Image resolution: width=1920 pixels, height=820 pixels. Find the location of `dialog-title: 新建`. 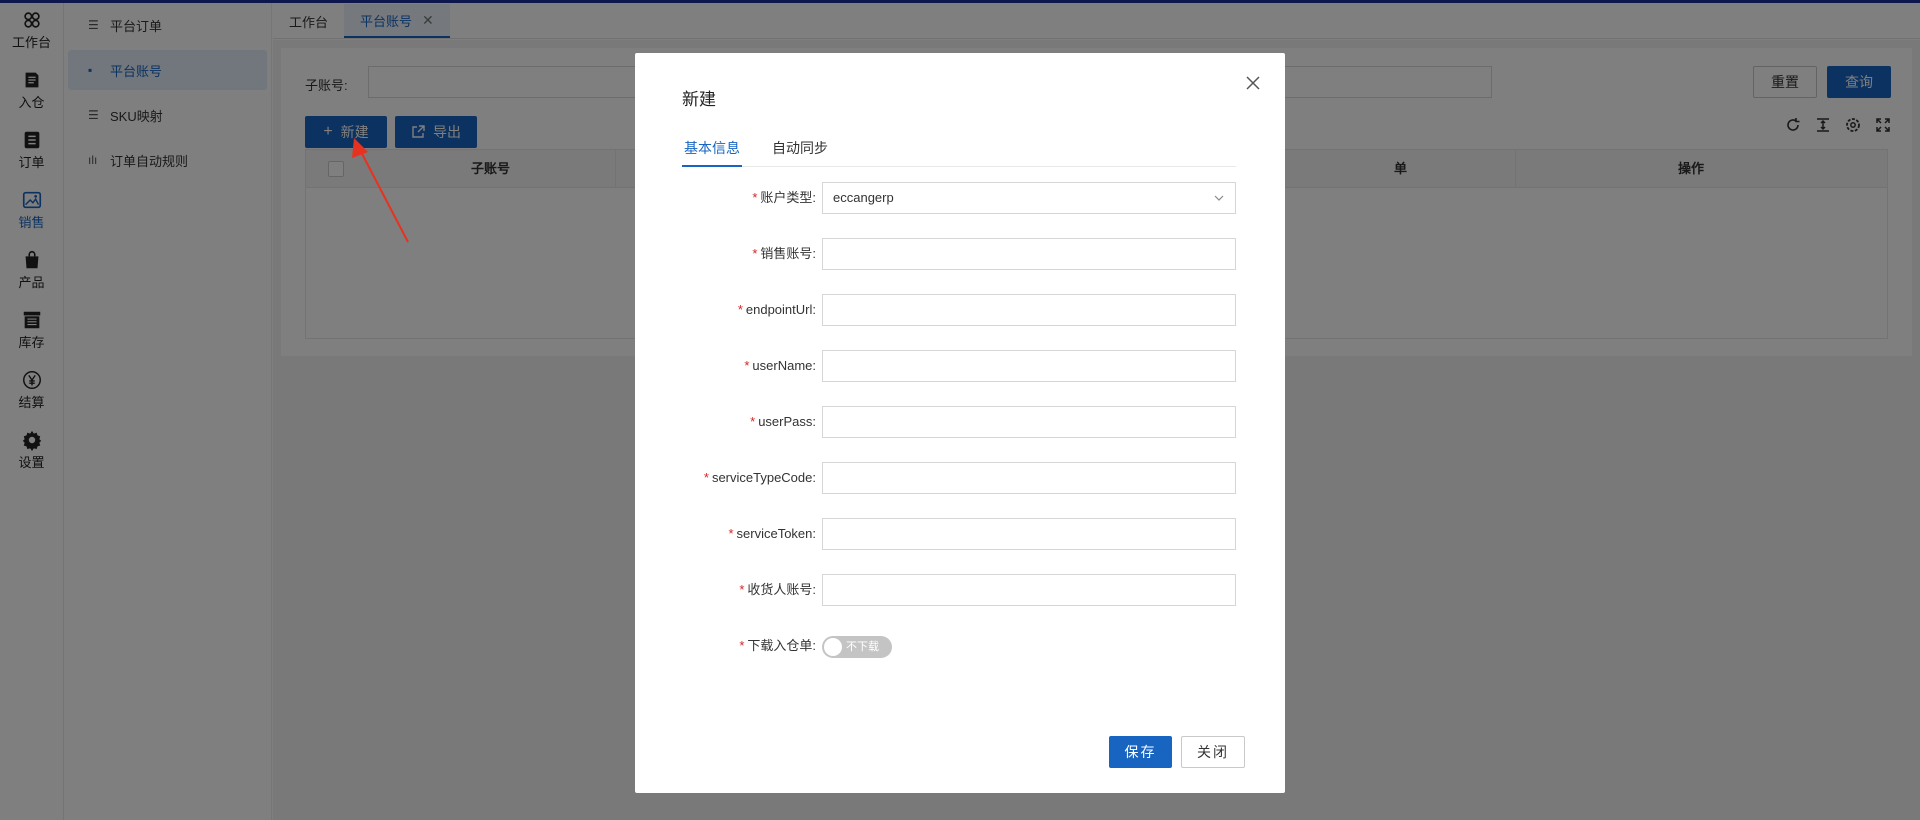

dialog-title: 新建 is located at coordinates (699, 99).